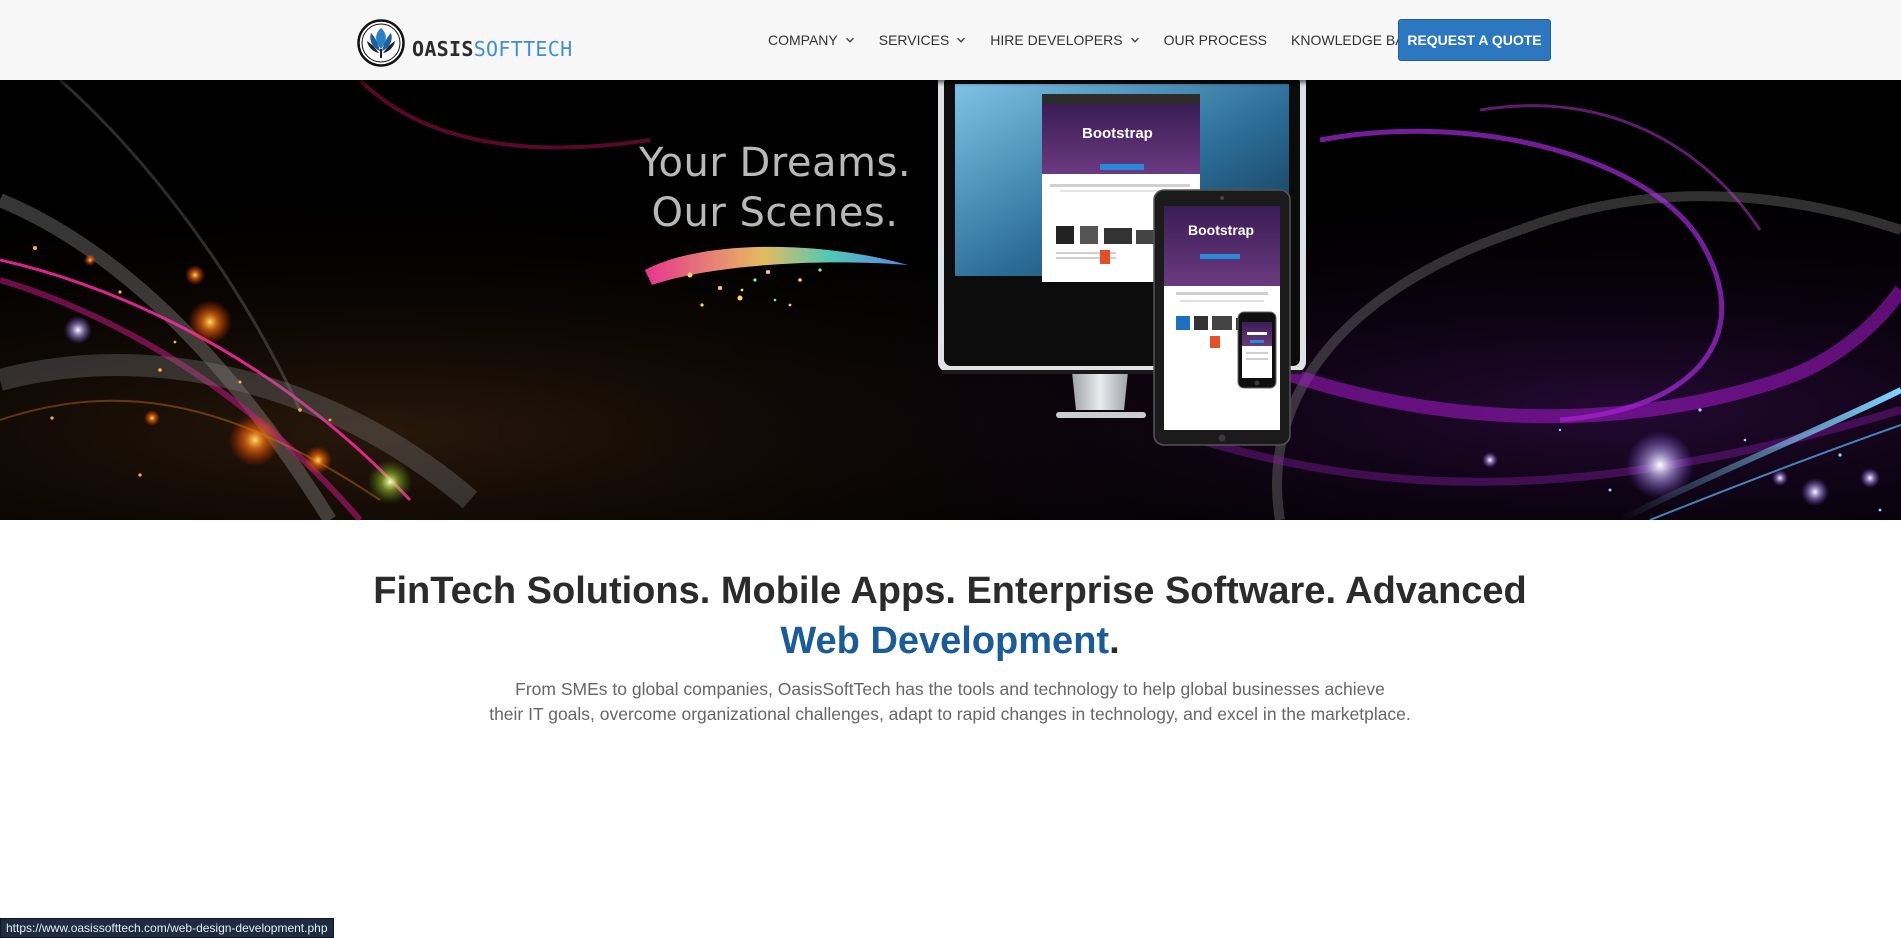  I want to click on tablet-bootstrap-text: Bootstrap, so click(1221, 230).